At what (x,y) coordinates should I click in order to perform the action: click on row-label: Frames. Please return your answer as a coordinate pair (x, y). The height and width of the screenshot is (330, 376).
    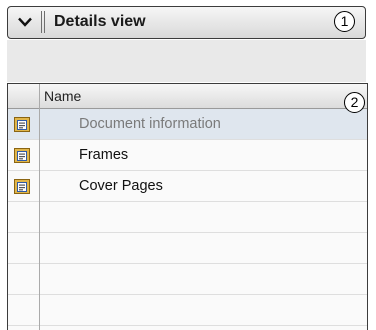
    Looking at the image, I should click on (104, 155).